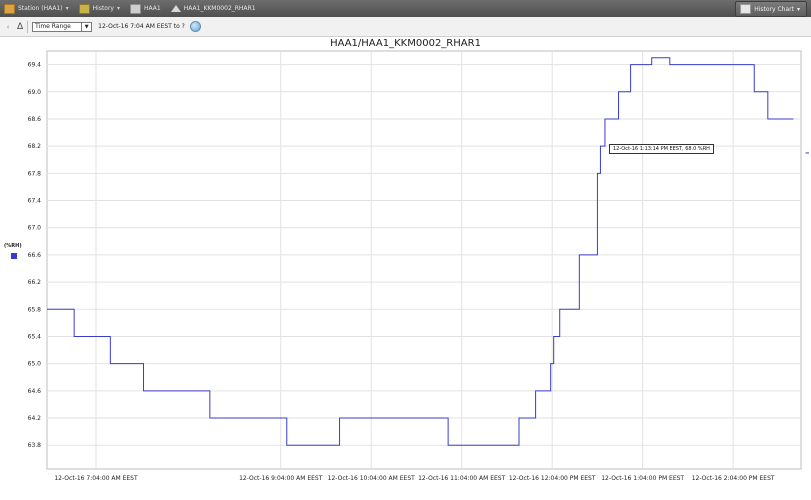 The image size is (811, 500). What do you see at coordinates (8, 27) in the screenshot?
I see `back-icon: ‹` at bounding box center [8, 27].